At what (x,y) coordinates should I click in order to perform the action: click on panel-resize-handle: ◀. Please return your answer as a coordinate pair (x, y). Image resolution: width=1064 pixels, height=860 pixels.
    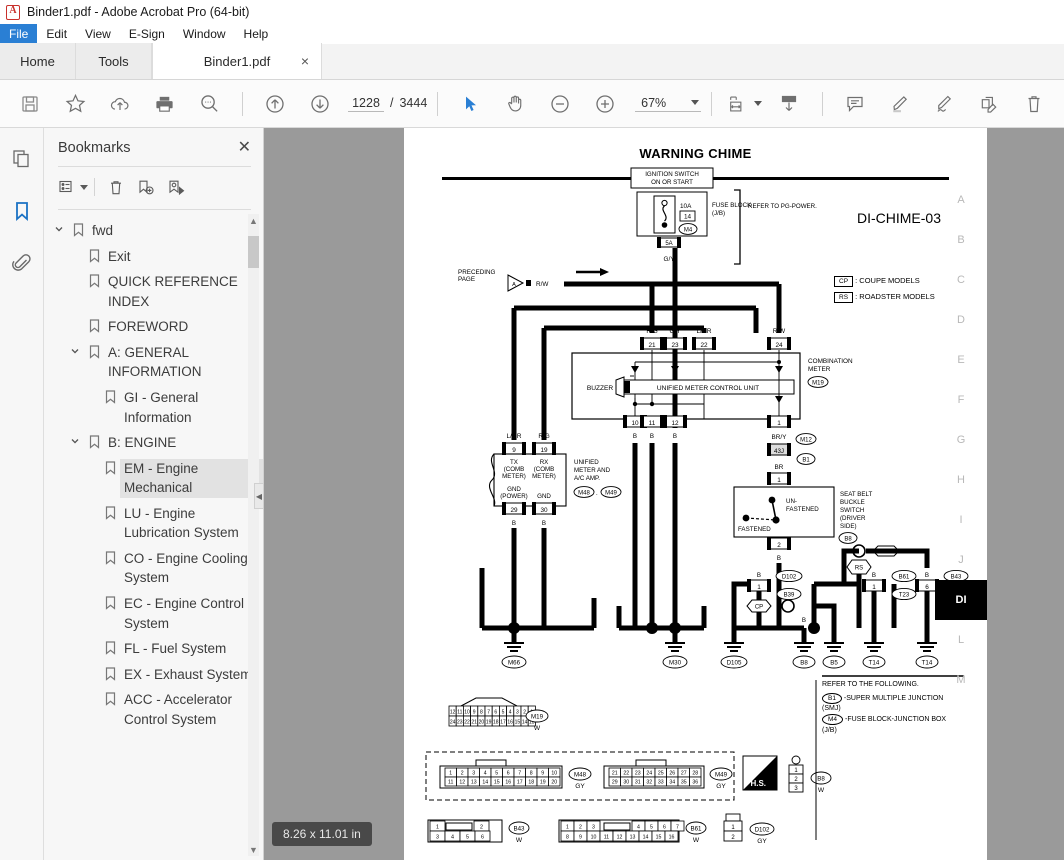
    Looking at the image, I should click on (259, 496).